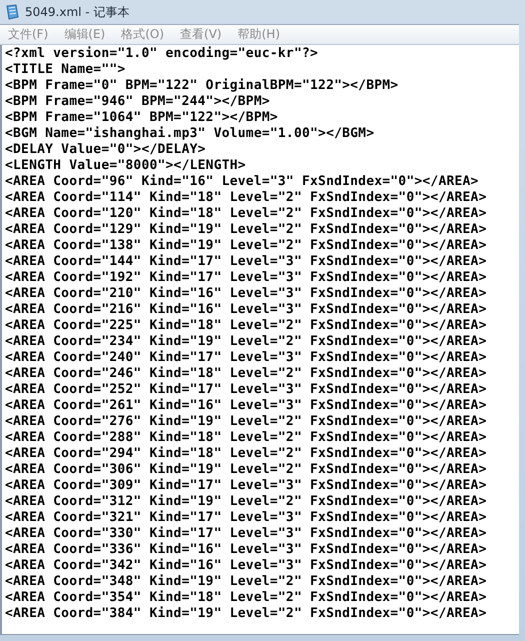 This screenshot has width=525, height=641. Describe the element at coordinates (202, 86) in the screenshot. I see `text-line: <BPM Frame="0" BPM="122" OriginalBPM="122"></BPM>` at that location.